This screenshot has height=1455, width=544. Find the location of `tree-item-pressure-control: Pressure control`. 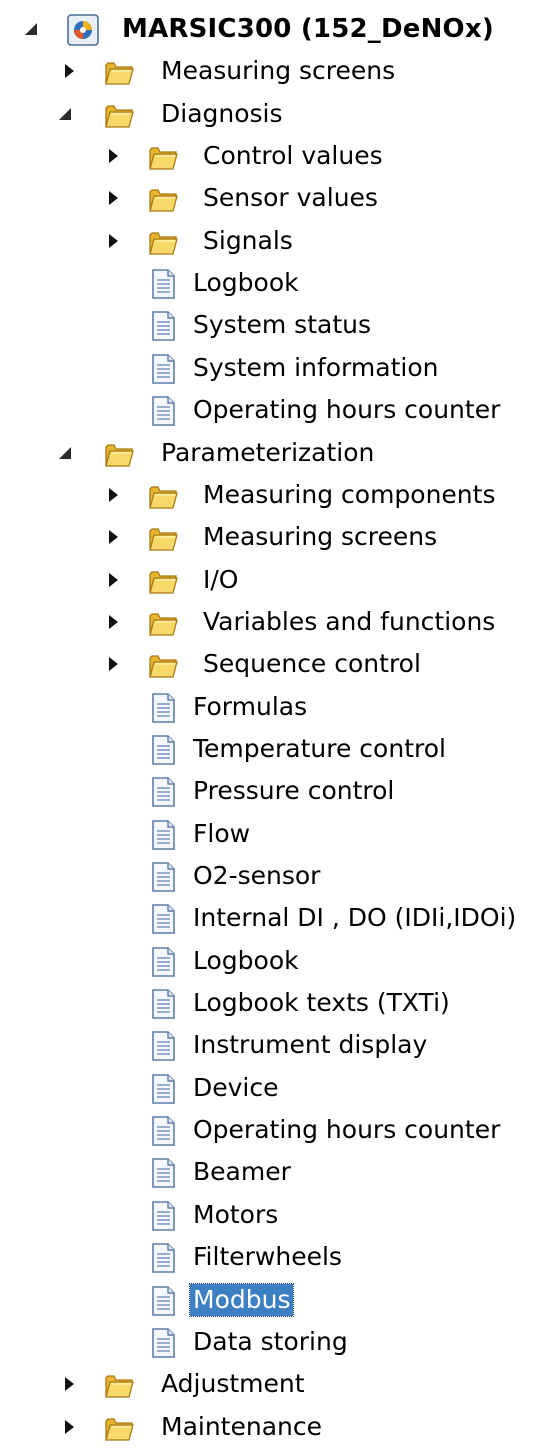

tree-item-pressure-control: Pressure control is located at coordinates (272, 791).